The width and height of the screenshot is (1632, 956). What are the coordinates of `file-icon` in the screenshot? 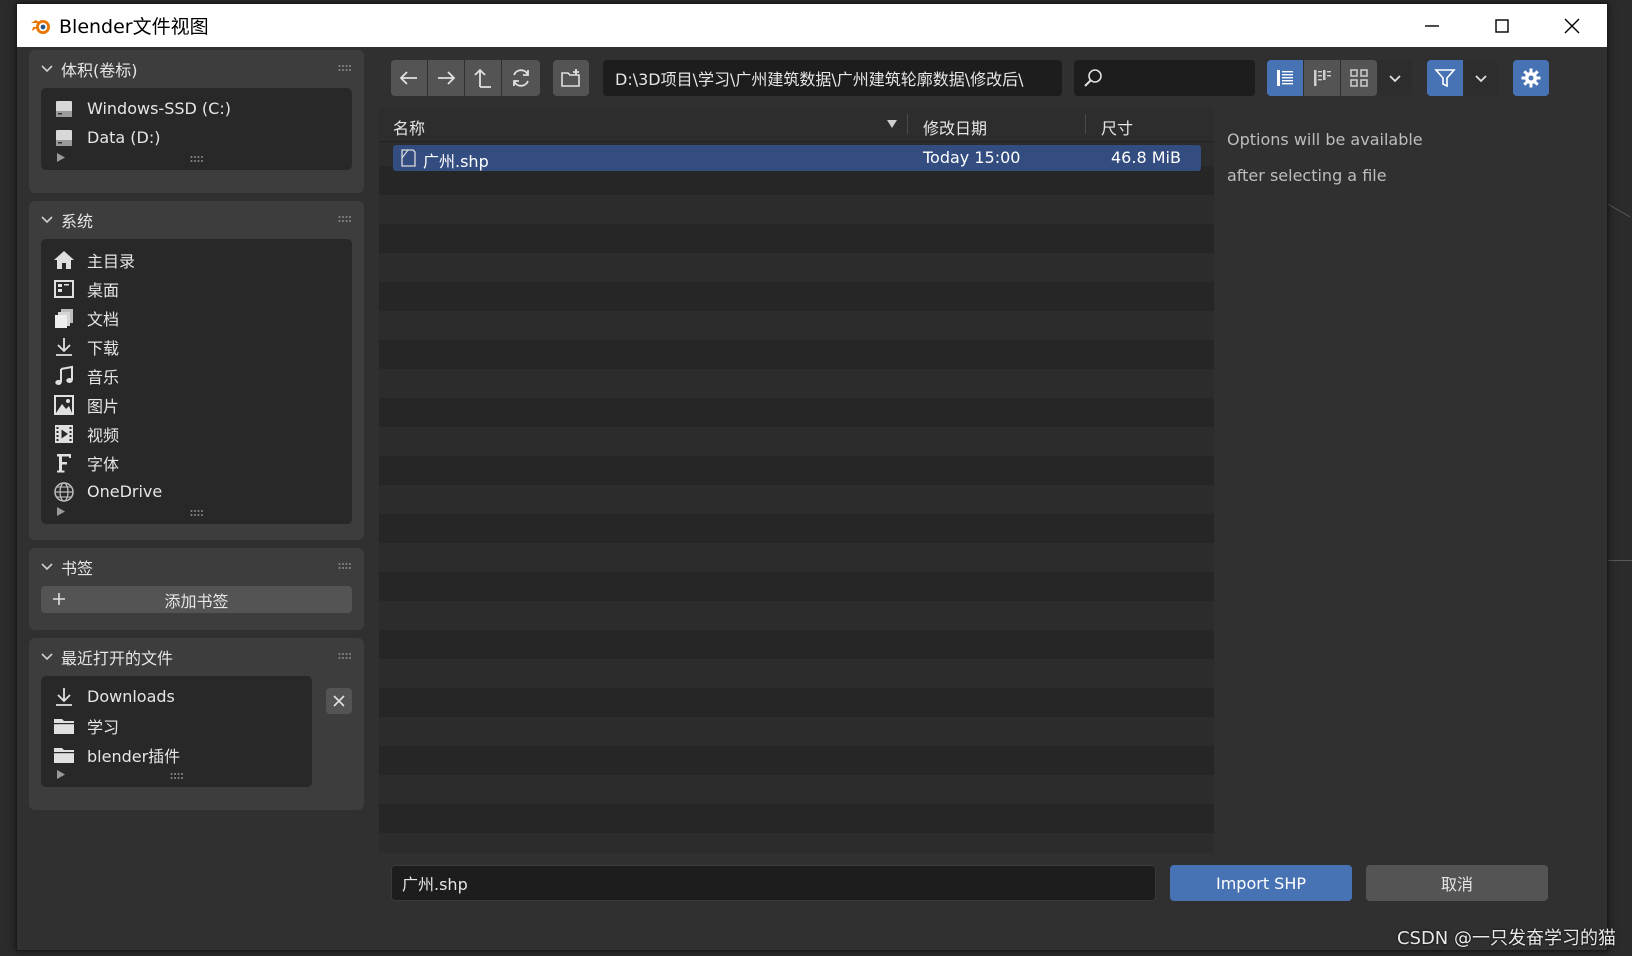 It's located at (408, 158).